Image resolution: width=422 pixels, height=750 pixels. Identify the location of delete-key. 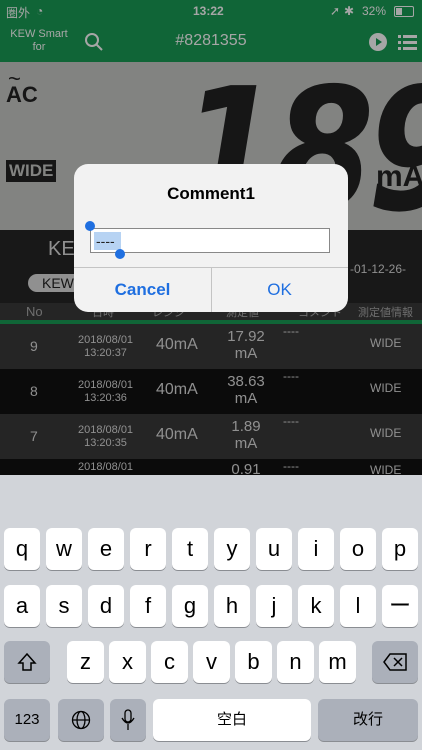
(395, 662).